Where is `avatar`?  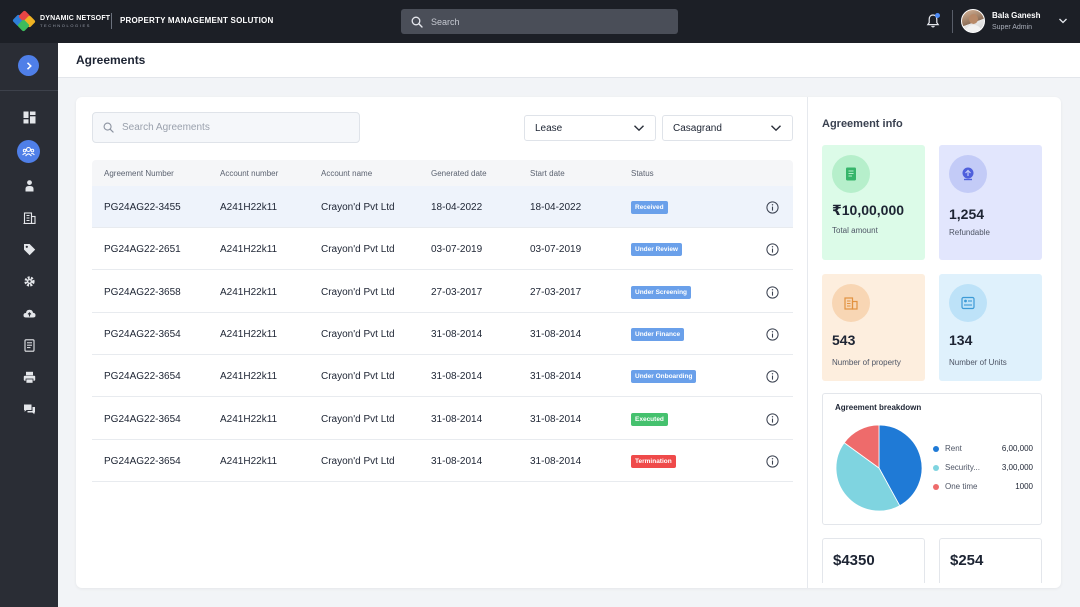 avatar is located at coordinates (973, 21).